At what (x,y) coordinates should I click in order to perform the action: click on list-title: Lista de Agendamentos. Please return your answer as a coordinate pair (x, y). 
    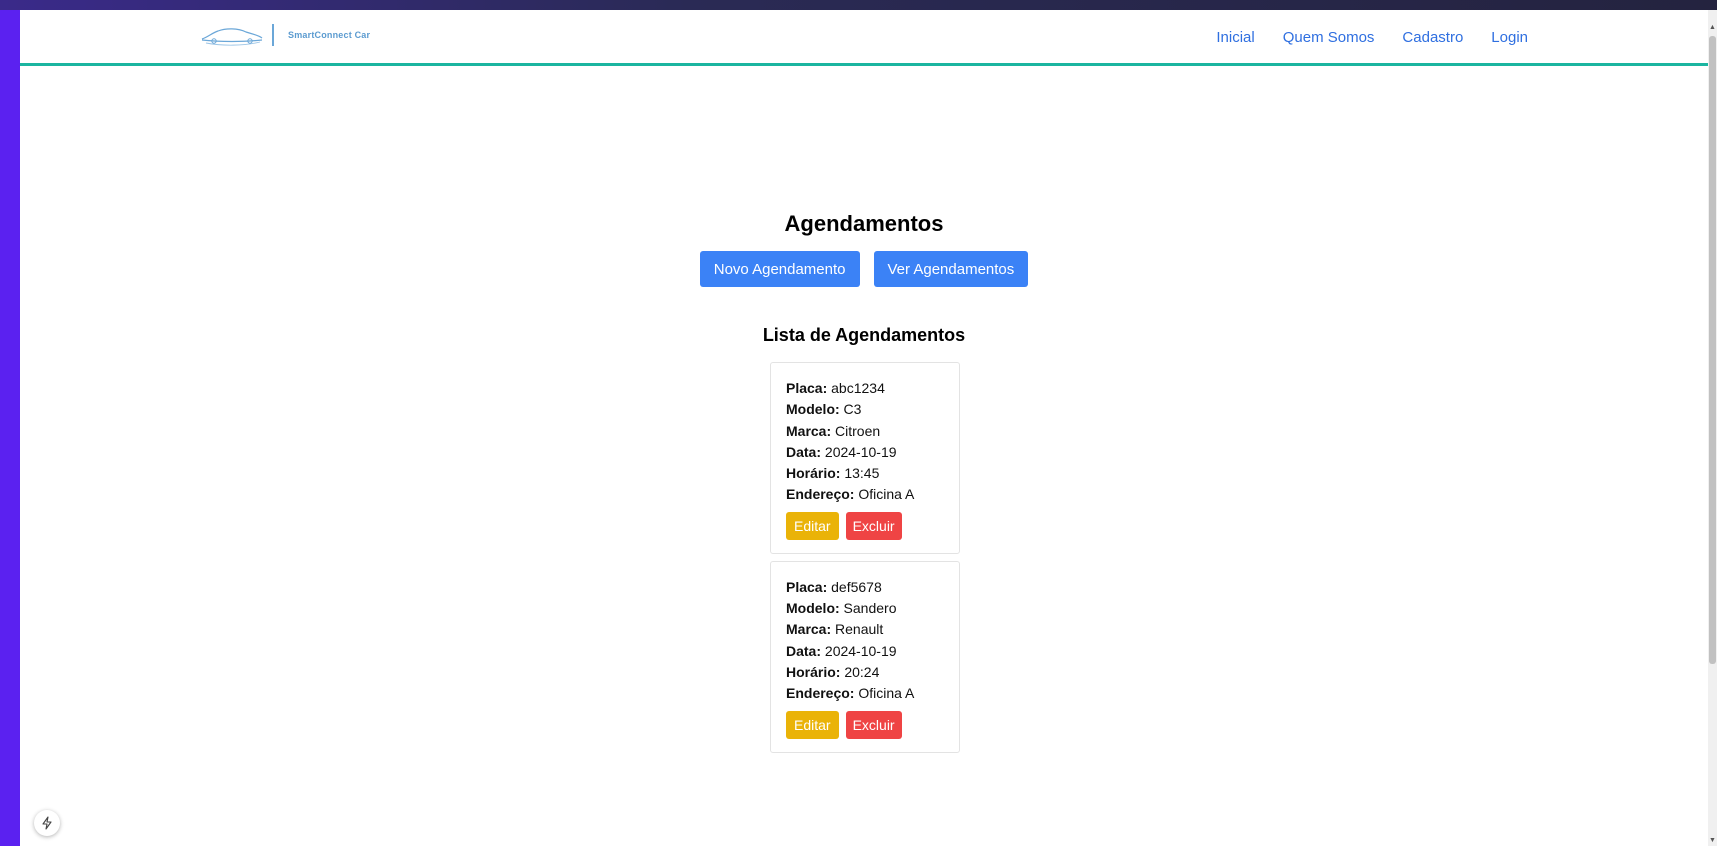
    Looking at the image, I should click on (864, 335).